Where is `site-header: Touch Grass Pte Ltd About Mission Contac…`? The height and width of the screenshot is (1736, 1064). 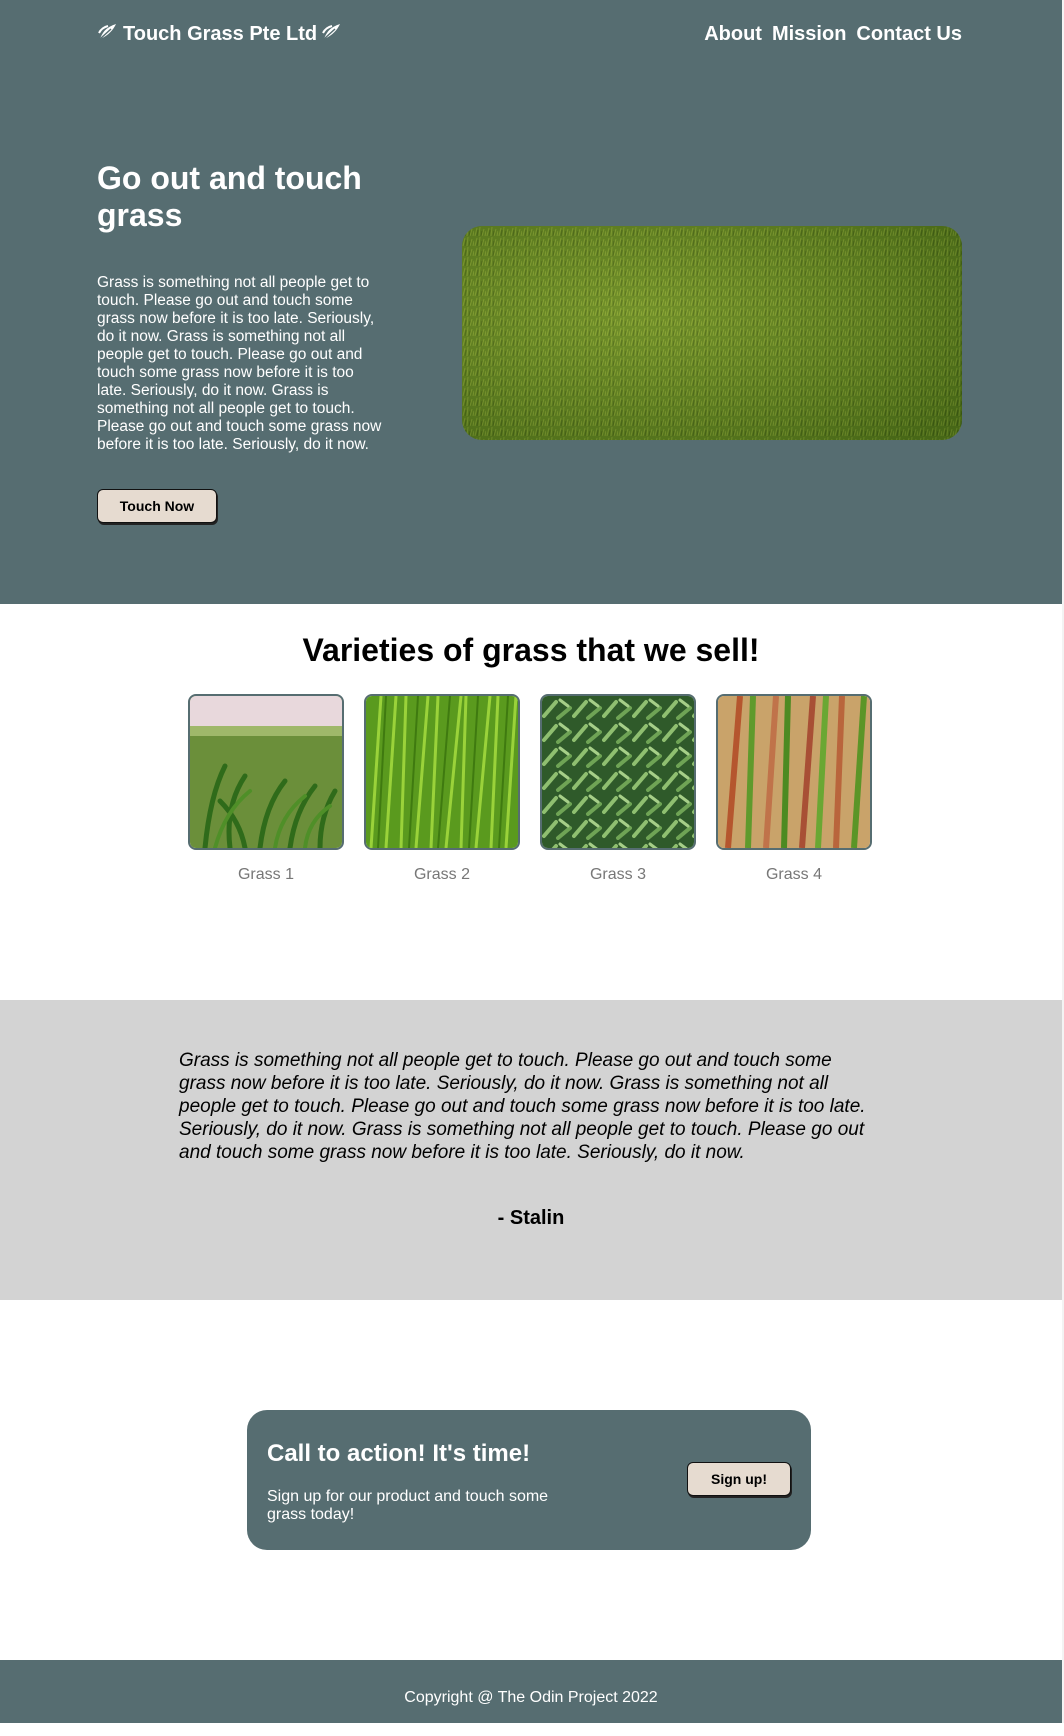 site-header: Touch Grass Pte Ltd About Mission Contac… is located at coordinates (529, 34).